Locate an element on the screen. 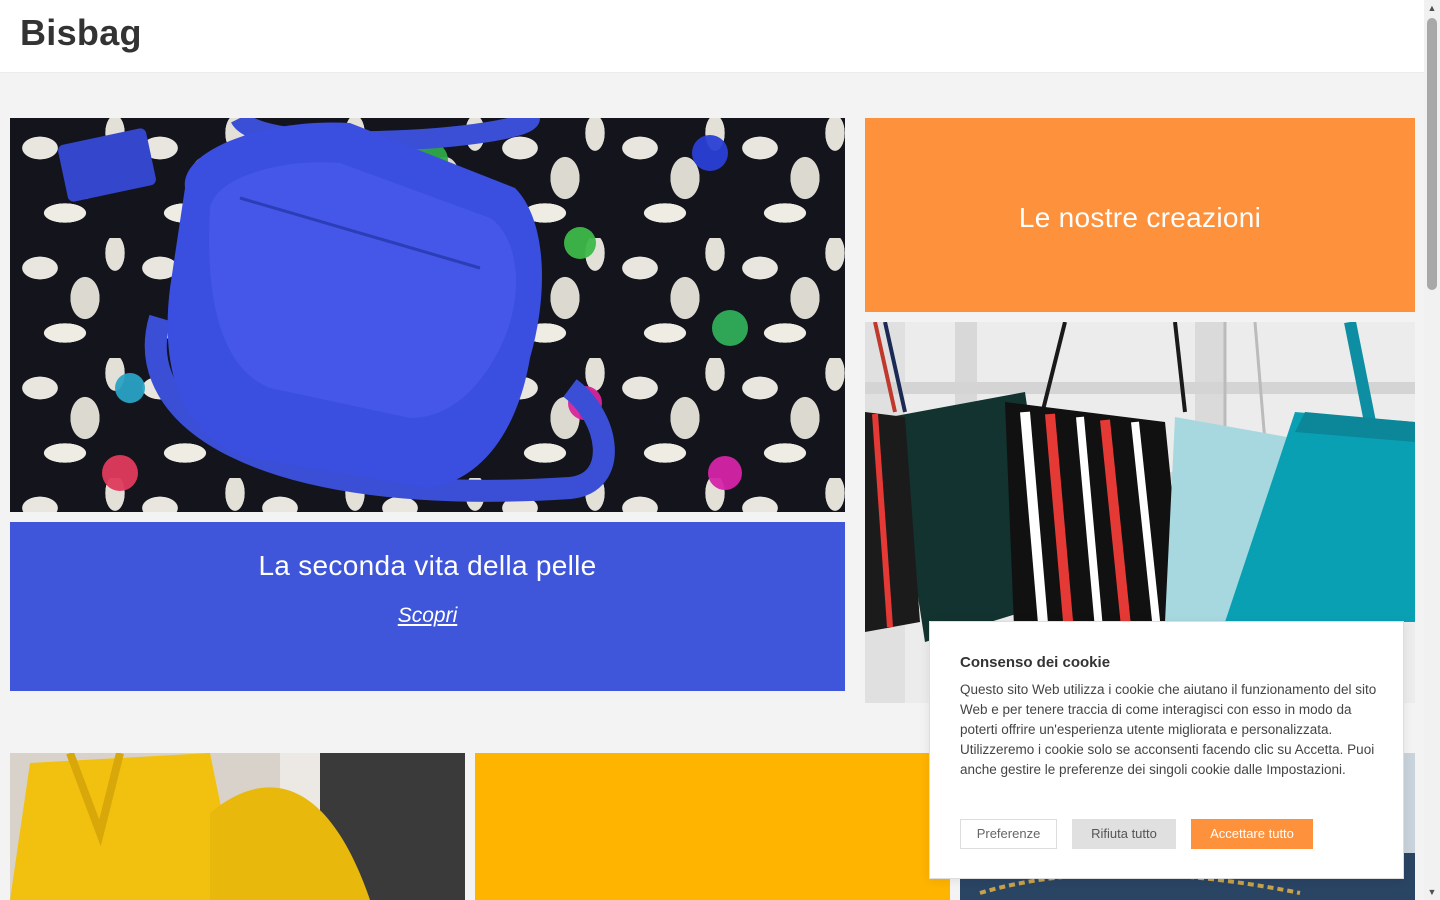  yellow-bag-image is located at coordinates (237, 826).